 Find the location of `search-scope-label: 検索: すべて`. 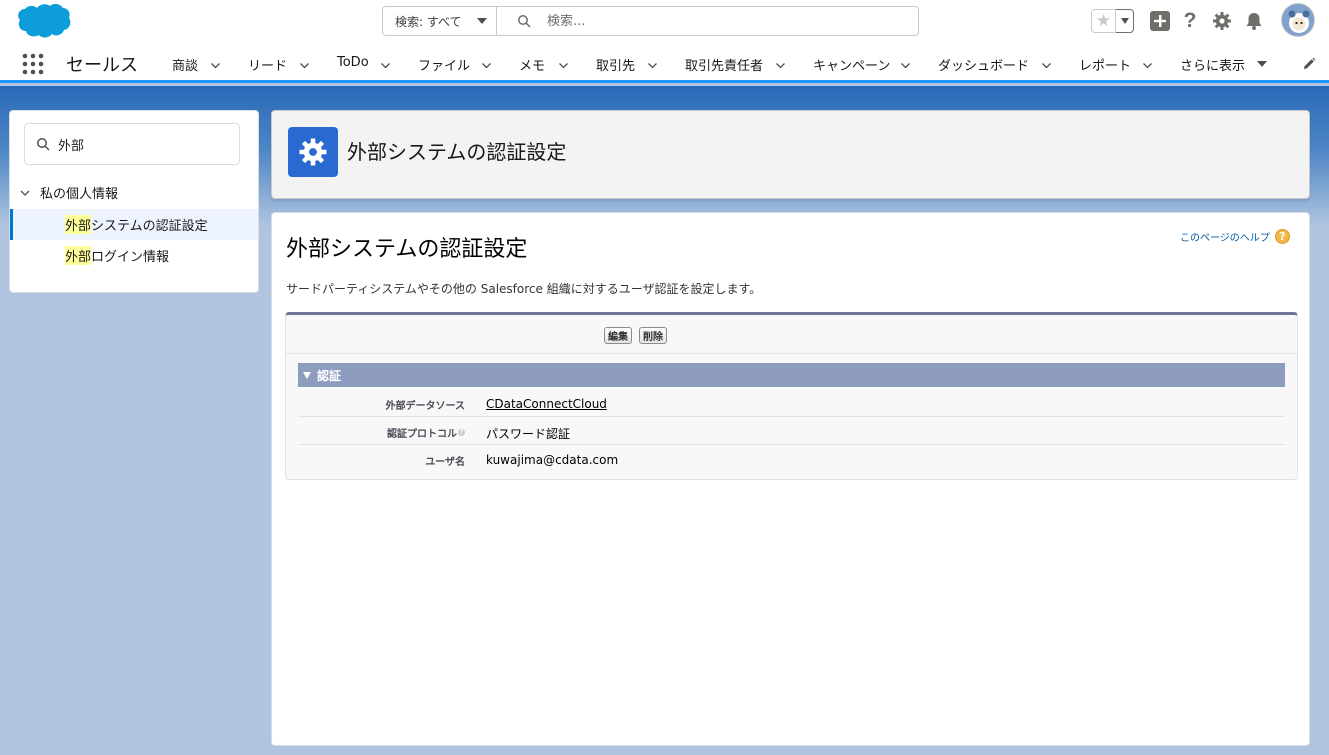

search-scope-label: 検索: すべて is located at coordinates (428, 21).